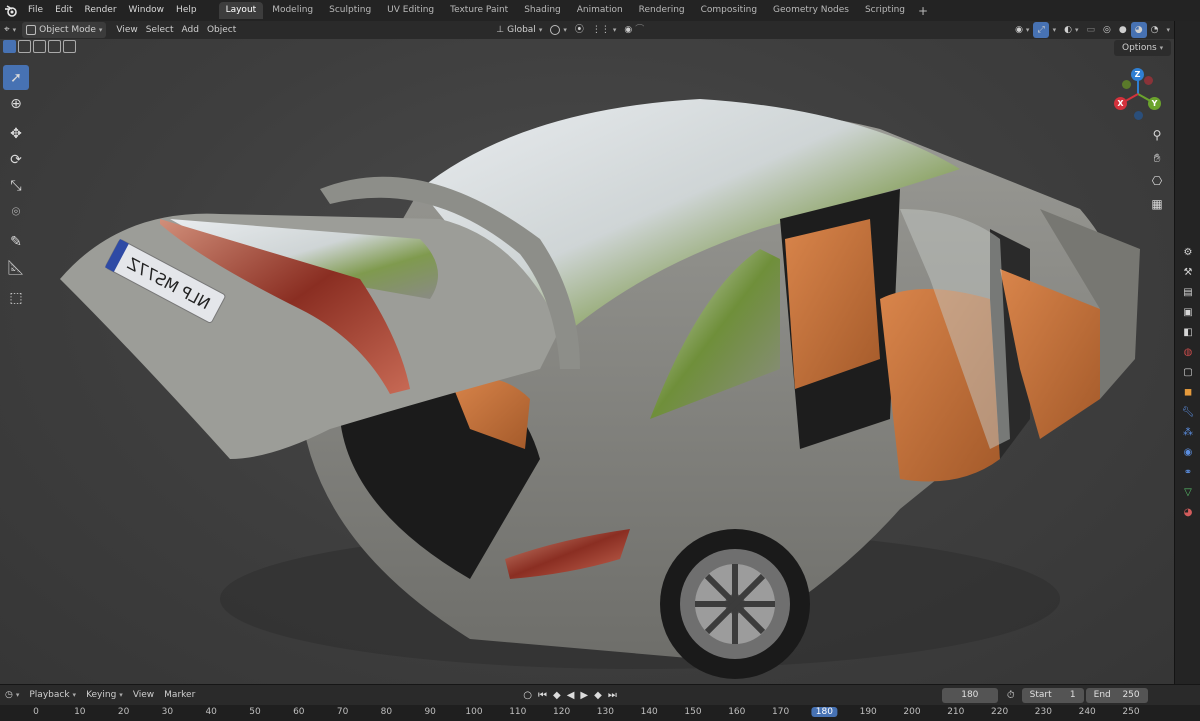 Image resolution: width=1200 pixels, height=721 pixels. I want to click on view-layer-properties-tab: ▣, so click(1188, 312).